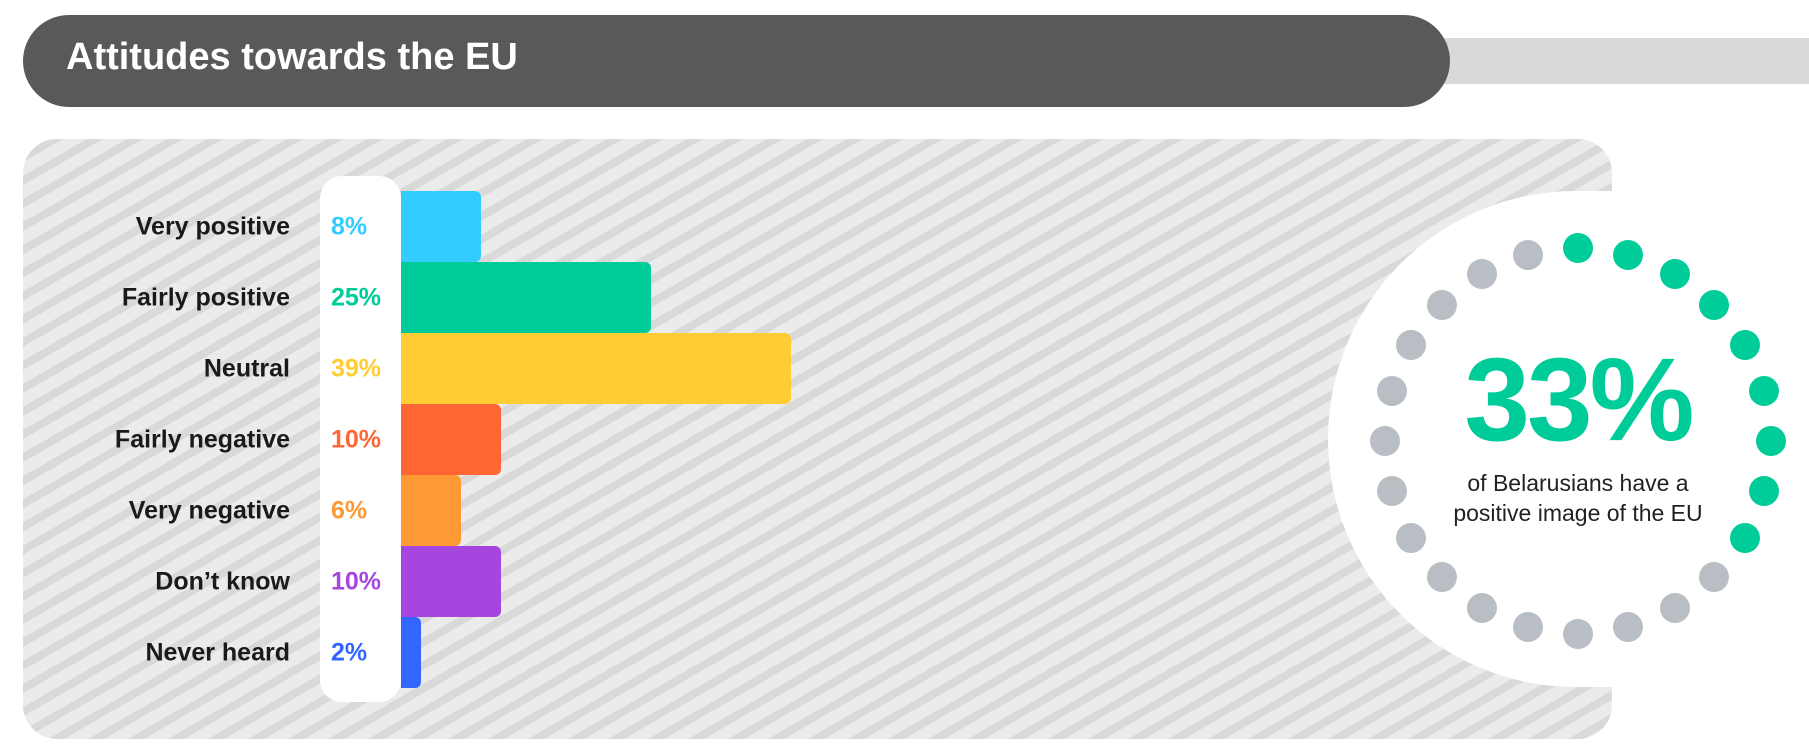  I want to click on value-label: 8%, so click(349, 226).